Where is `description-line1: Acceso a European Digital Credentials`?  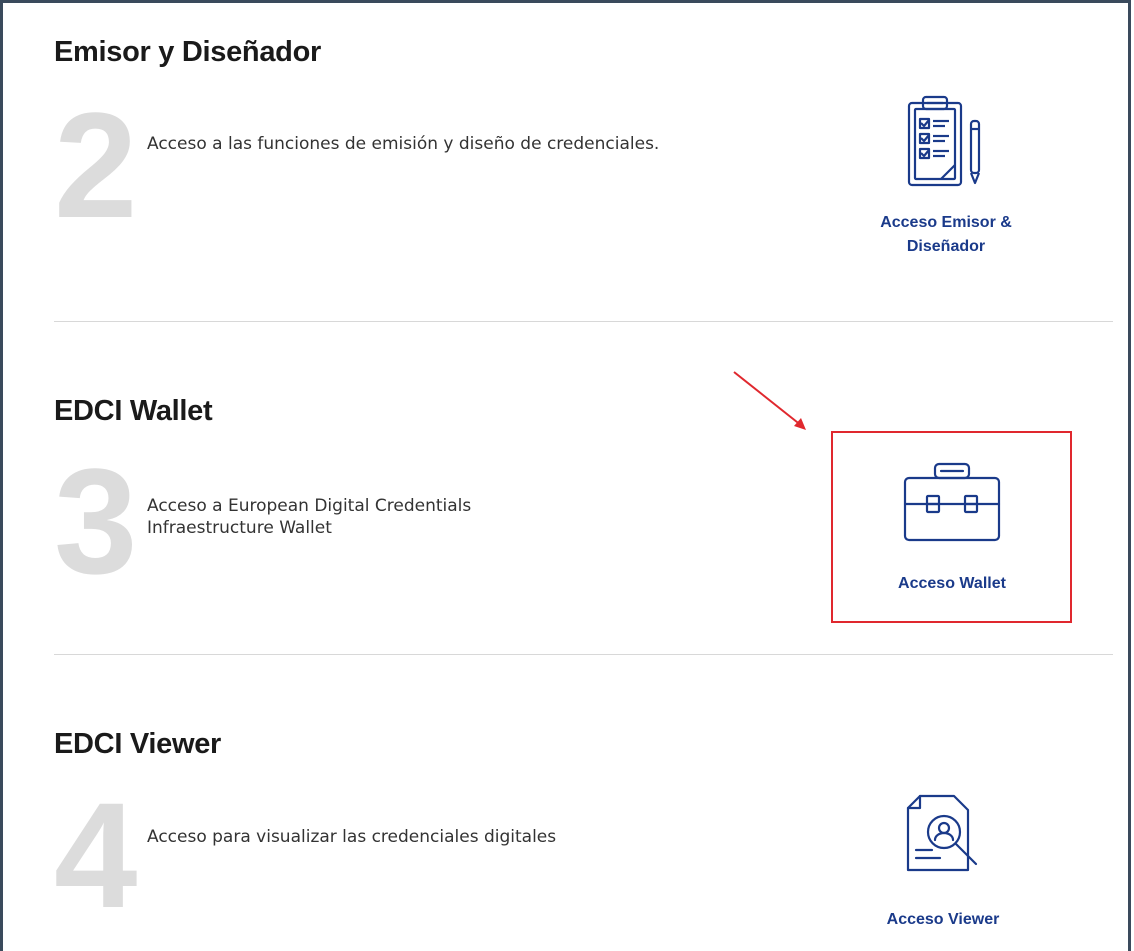 description-line1: Acceso a European Digital Credentials is located at coordinates (309, 506).